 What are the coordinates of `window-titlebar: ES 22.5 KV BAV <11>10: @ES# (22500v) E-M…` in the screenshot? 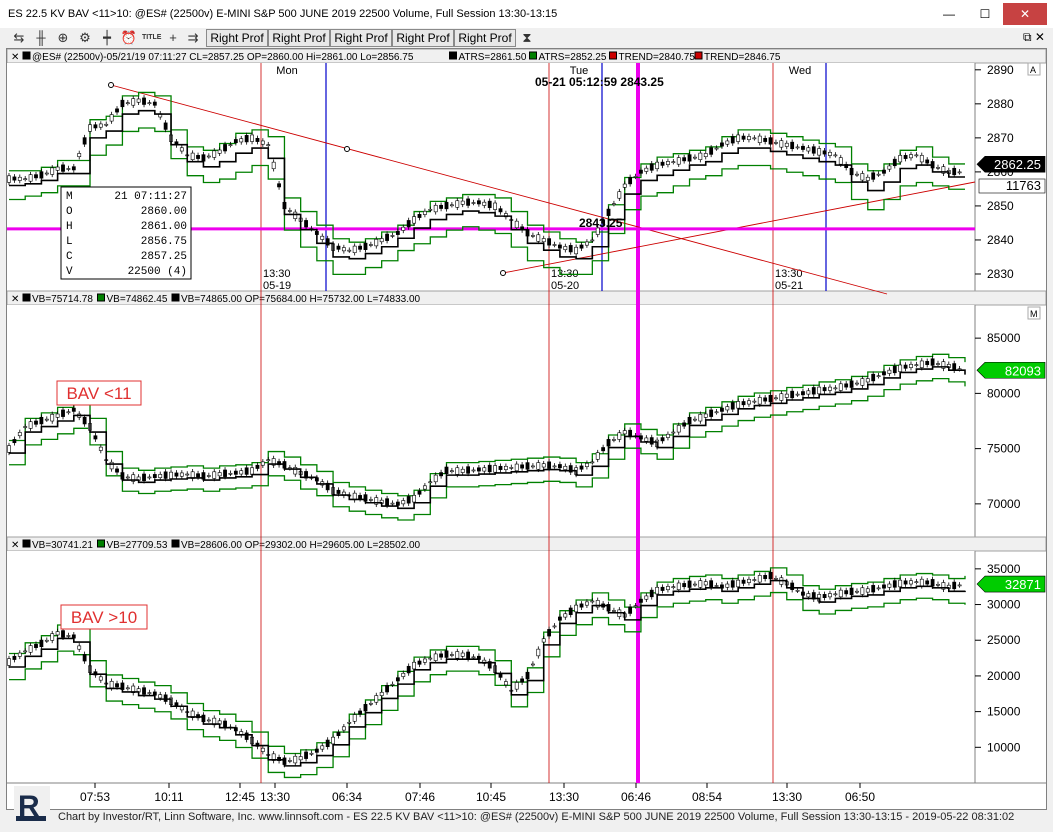 It's located at (526, 14).